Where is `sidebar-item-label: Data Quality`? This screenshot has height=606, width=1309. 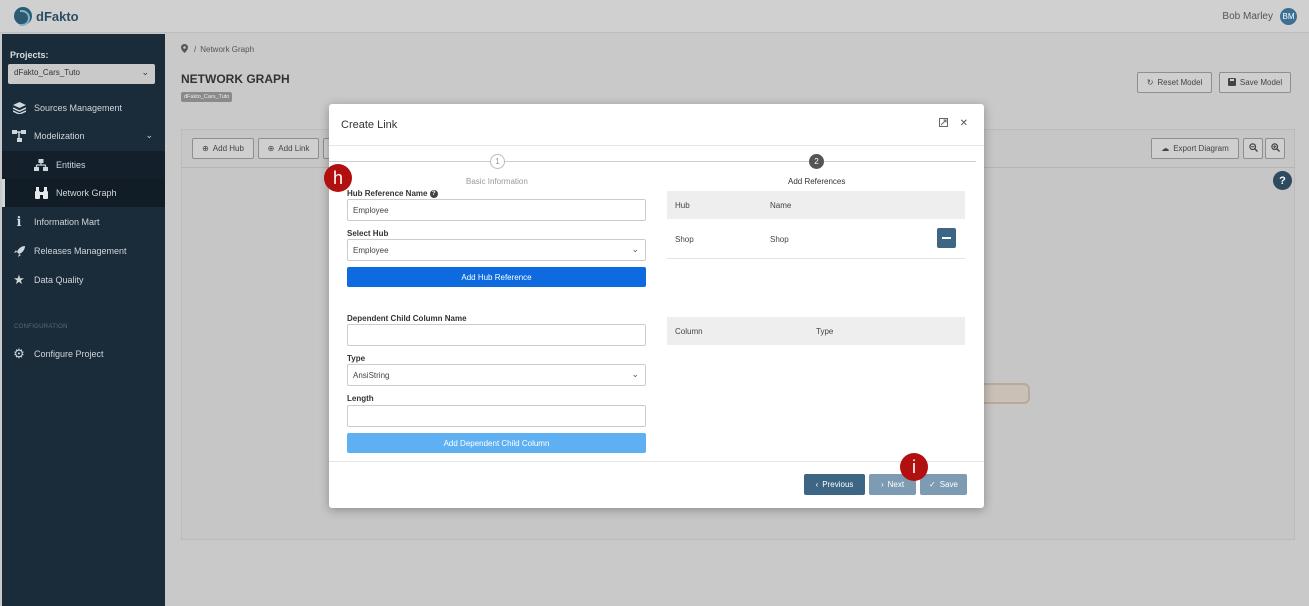
sidebar-item-label: Data Quality is located at coordinates (59, 280).